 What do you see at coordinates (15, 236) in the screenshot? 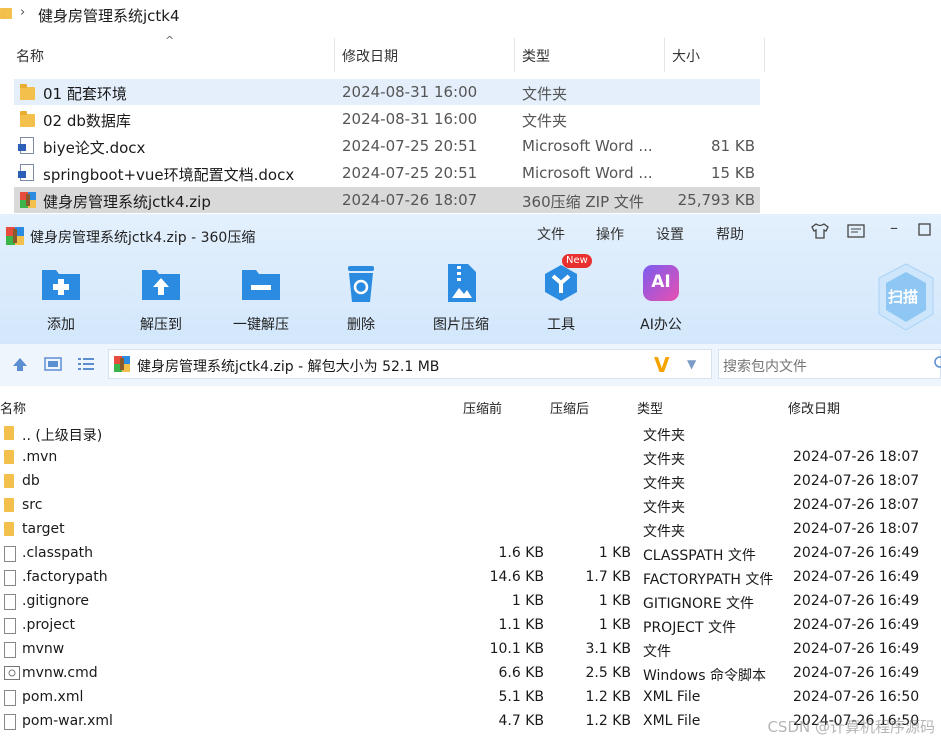
I see `zip-app-icon` at bounding box center [15, 236].